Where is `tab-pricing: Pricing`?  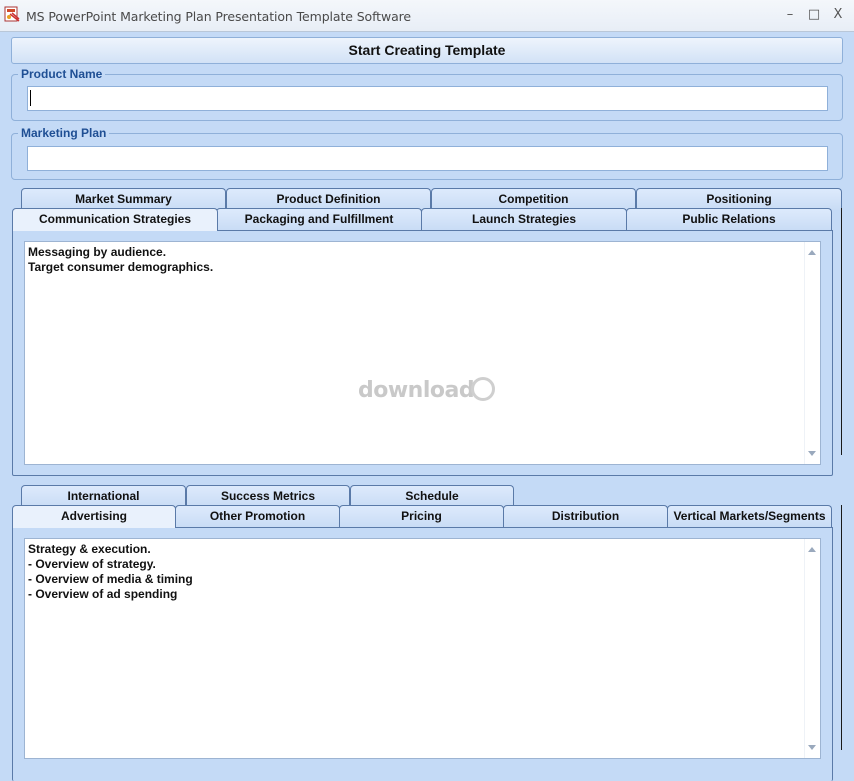 tab-pricing: Pricing is located at coordinates (421, 516).